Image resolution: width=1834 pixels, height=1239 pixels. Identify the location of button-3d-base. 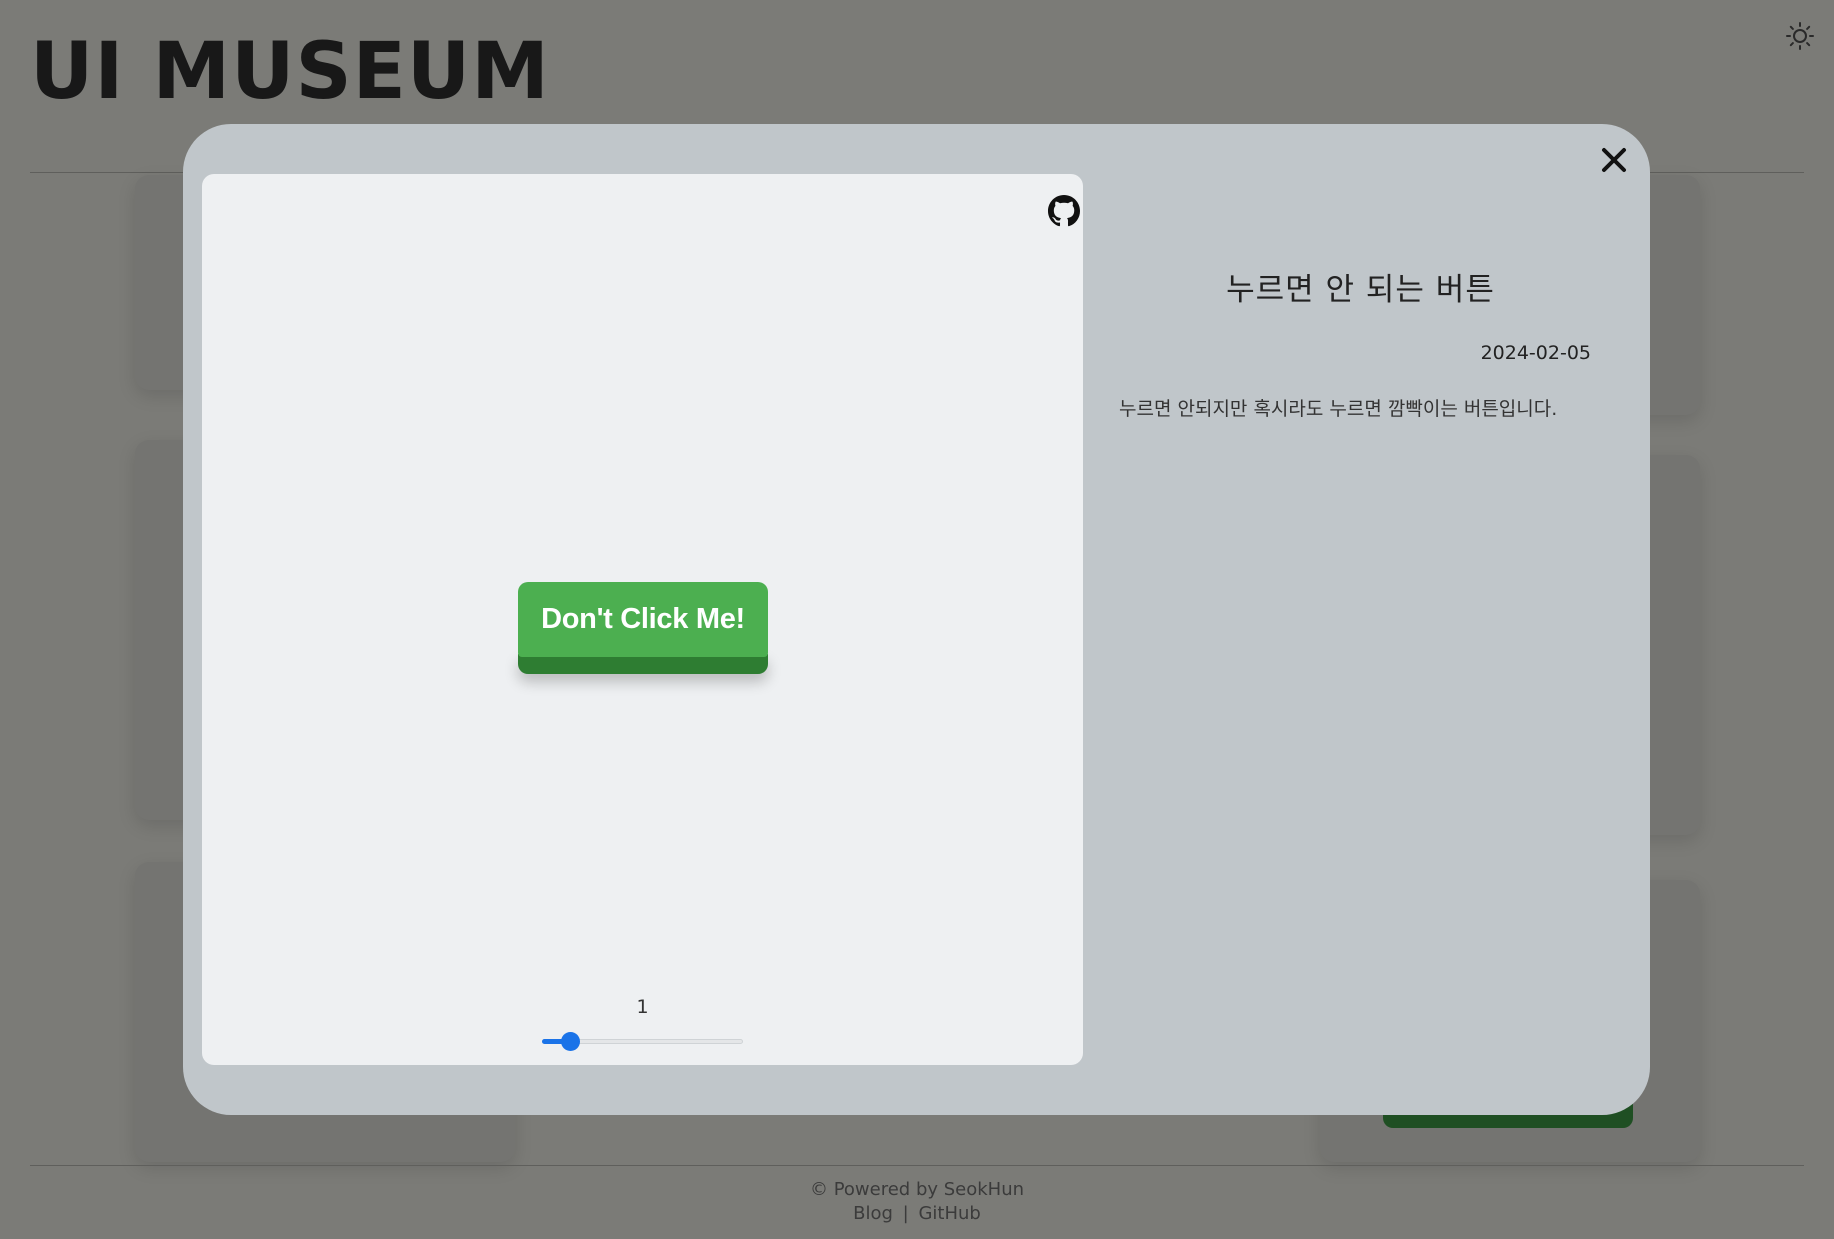
(643, 664).